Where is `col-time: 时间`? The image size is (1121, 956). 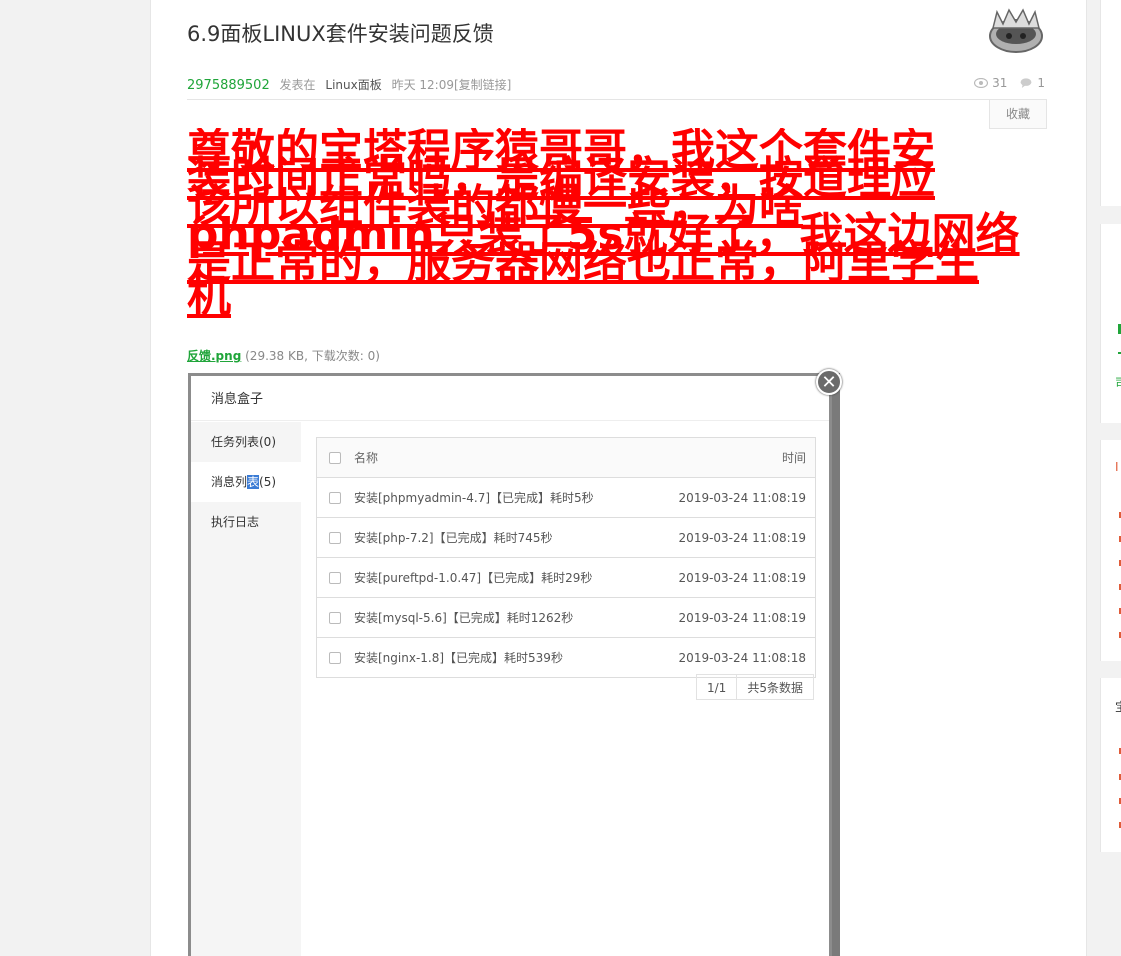
col-time: 时间 is located at coordinates (731, 457).